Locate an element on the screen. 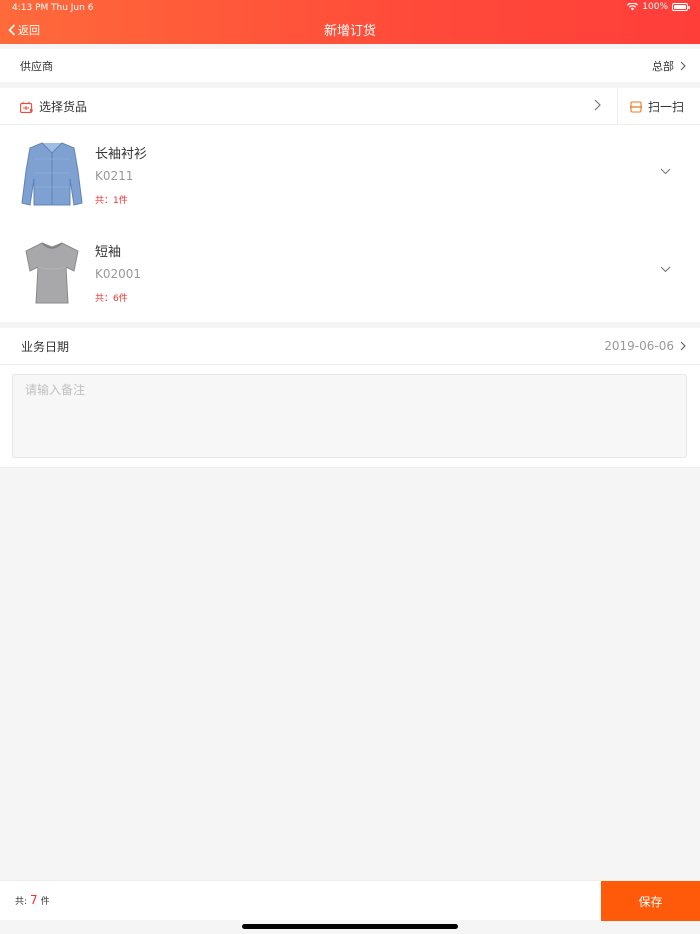 The height and width of the screenshot is (934, 700). wifi-icon is located at coordinates (633, 7).